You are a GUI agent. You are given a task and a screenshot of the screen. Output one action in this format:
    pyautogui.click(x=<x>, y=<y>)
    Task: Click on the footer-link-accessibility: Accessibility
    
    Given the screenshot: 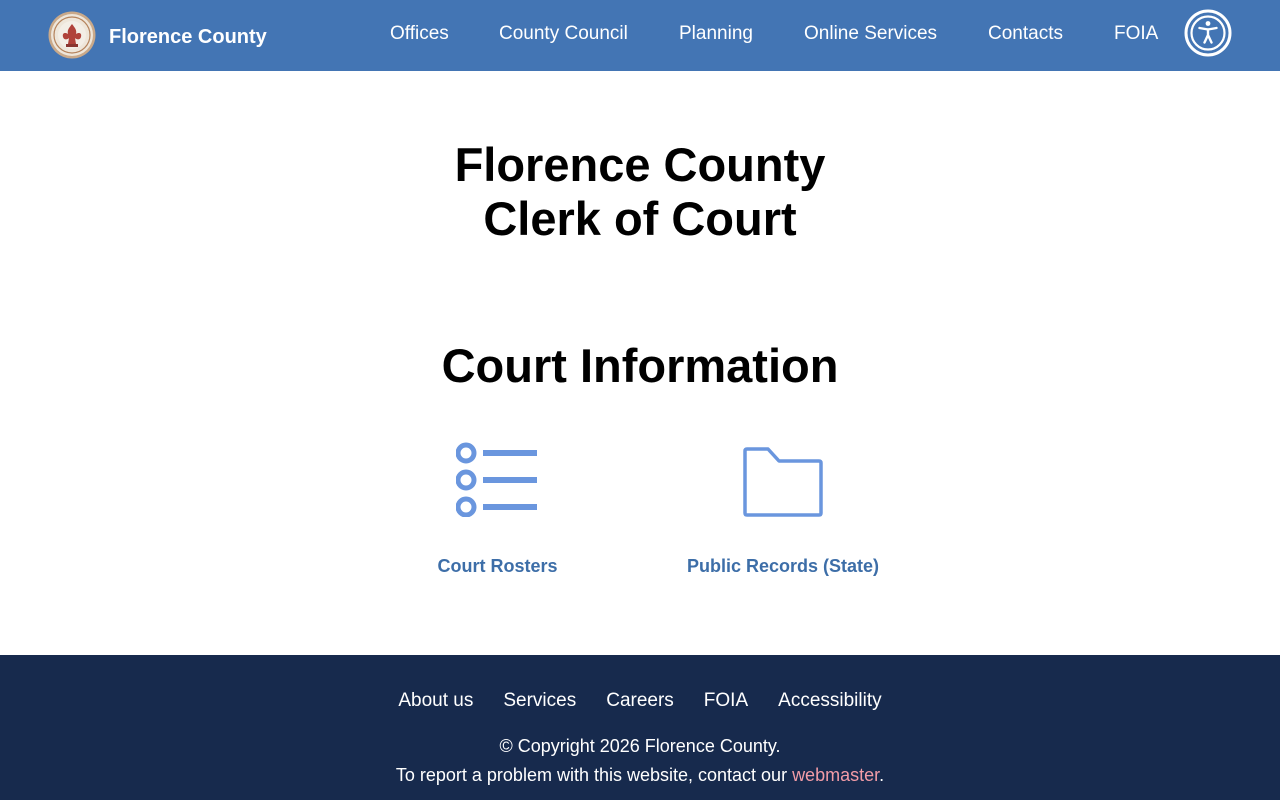 What is the action you would take?
    pyautogui.click(x=829, y=701)
    